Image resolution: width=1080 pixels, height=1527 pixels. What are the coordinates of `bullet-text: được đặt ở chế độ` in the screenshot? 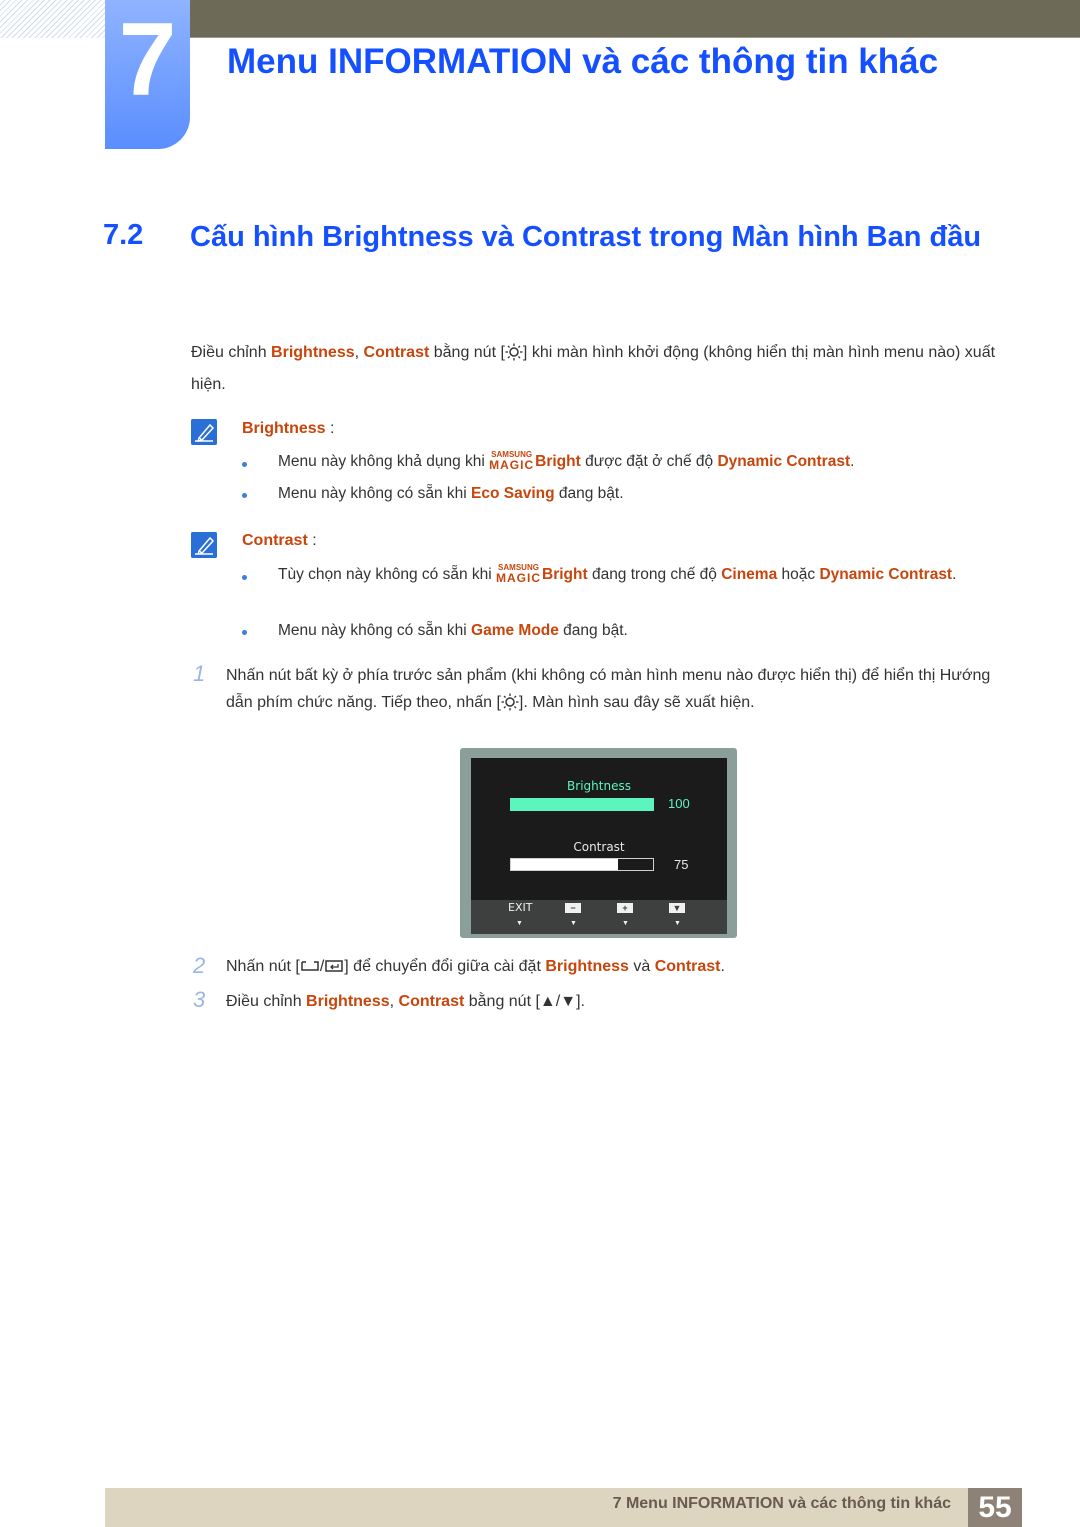 It's located at (649, 461).